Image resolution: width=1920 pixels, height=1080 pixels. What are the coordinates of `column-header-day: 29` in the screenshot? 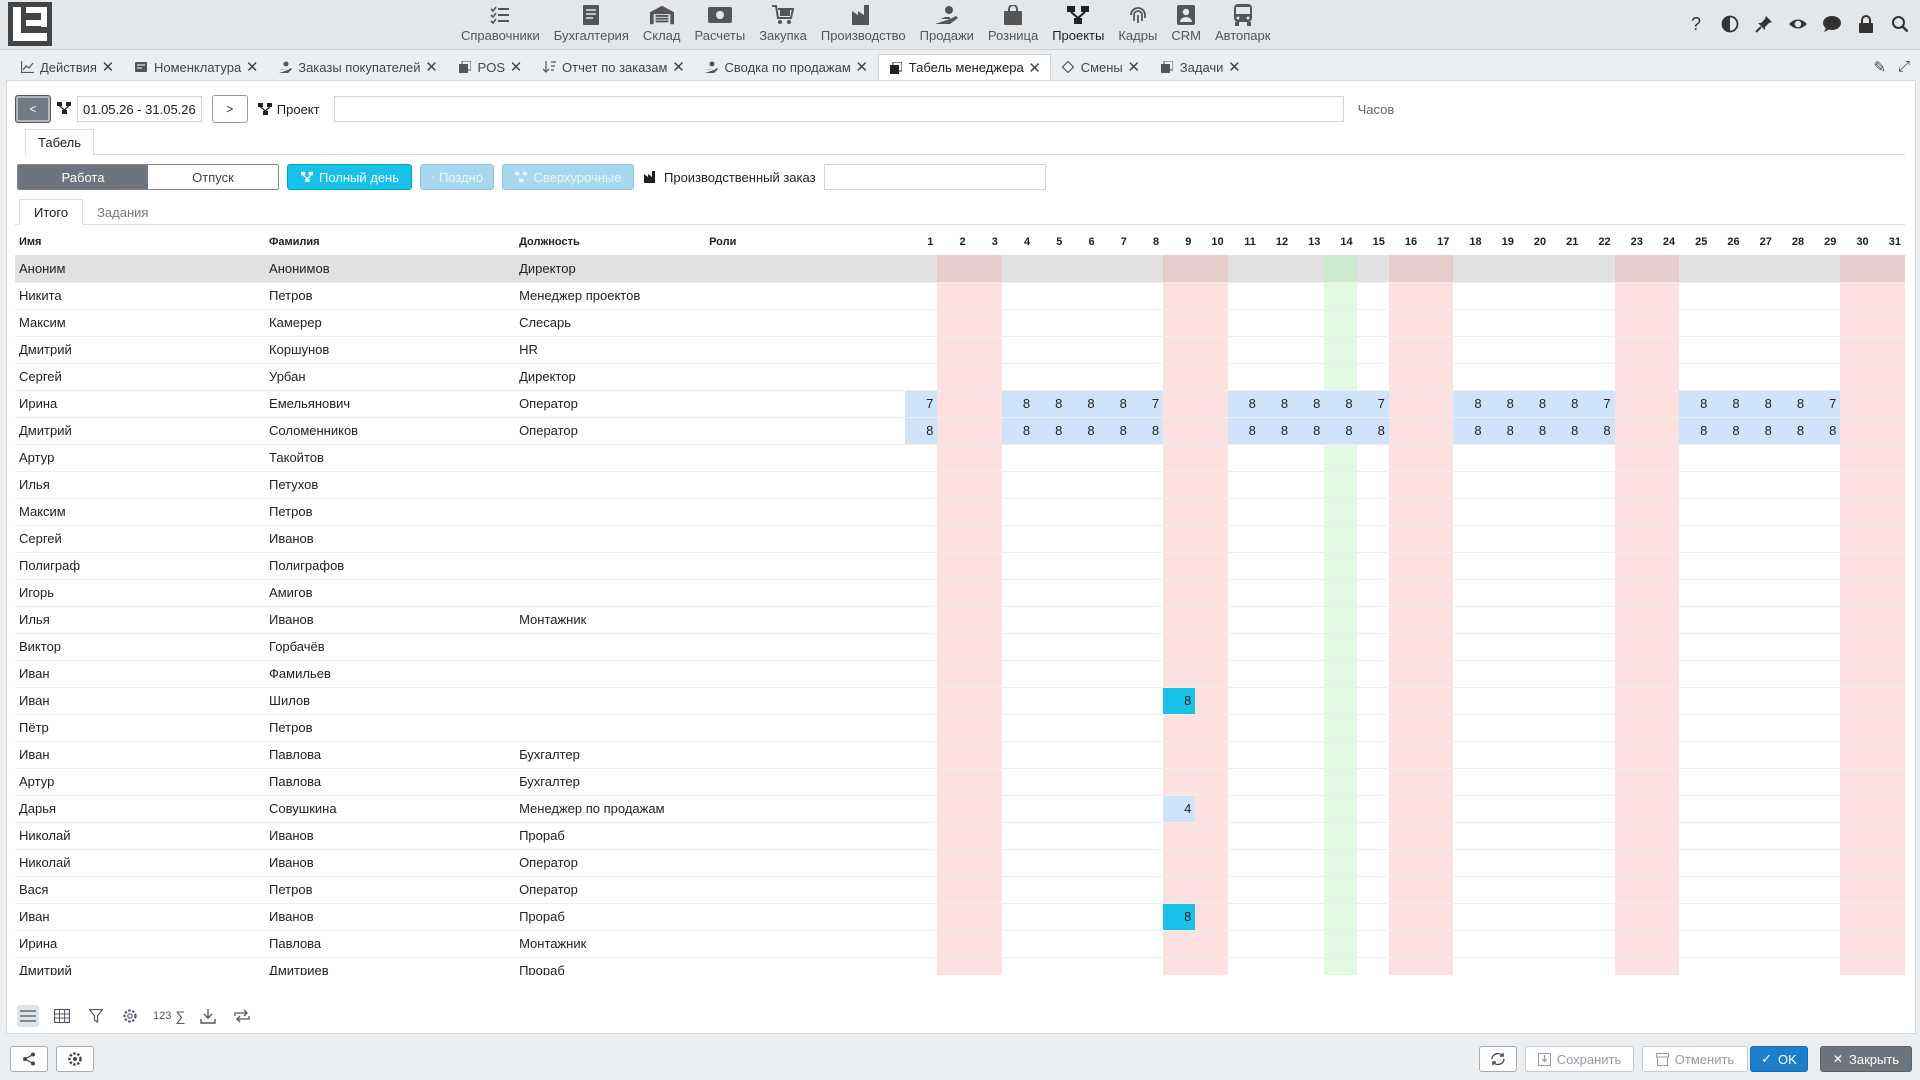 It's located at (1824, 242).